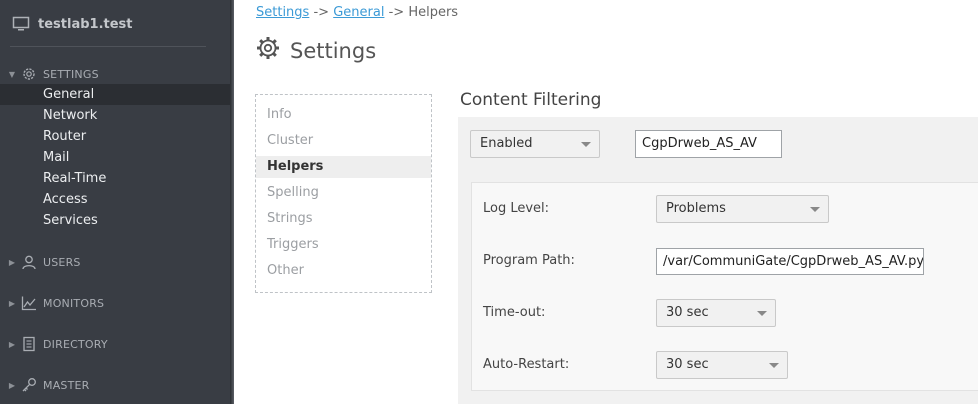 The width and height of the screenshot is (978, 404). I want to click on subnav-item-triggers: Triggers, so click(343, 245).